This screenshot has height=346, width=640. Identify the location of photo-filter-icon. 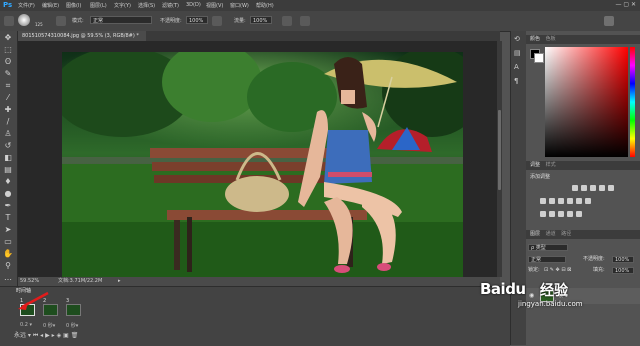
(570, 201).